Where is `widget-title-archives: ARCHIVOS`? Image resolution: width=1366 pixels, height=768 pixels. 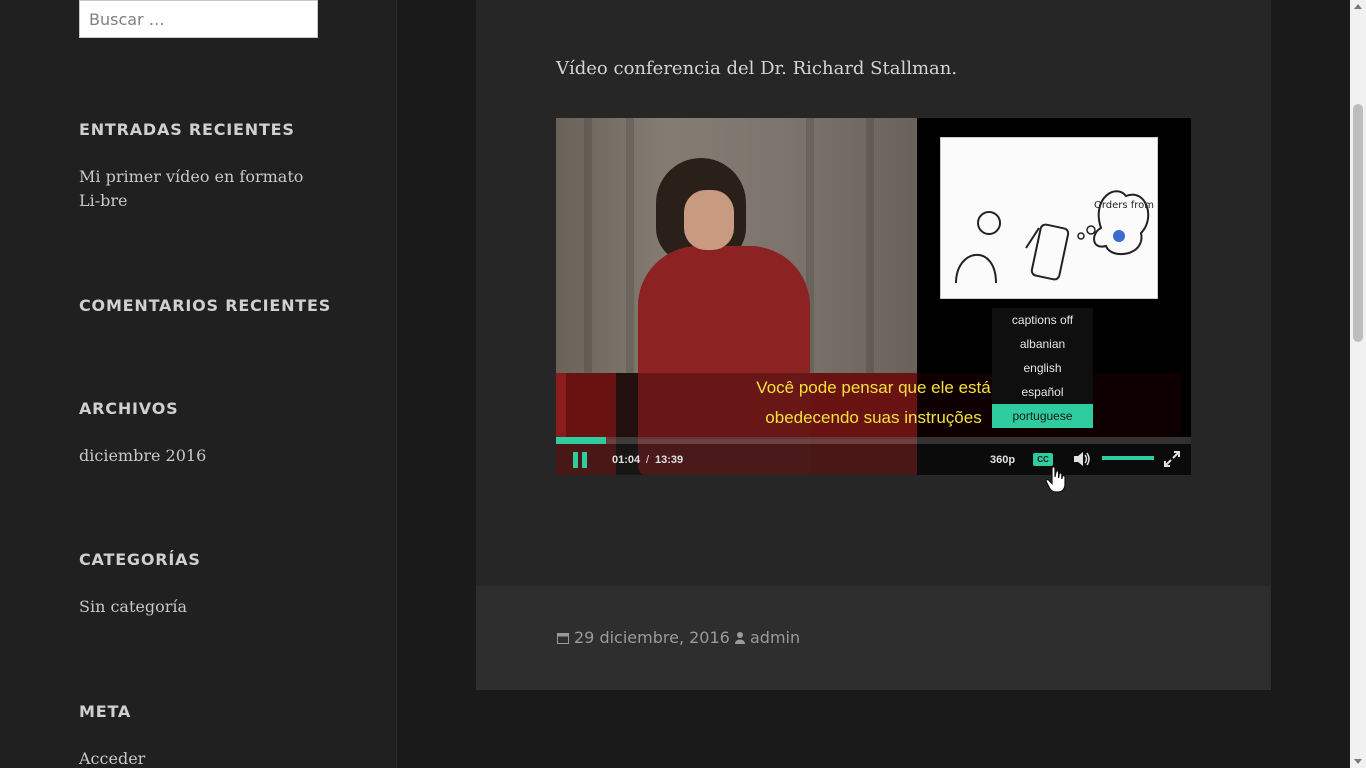 widget-title-archives: ARCHIVOS is located at coordinates (129, 408).